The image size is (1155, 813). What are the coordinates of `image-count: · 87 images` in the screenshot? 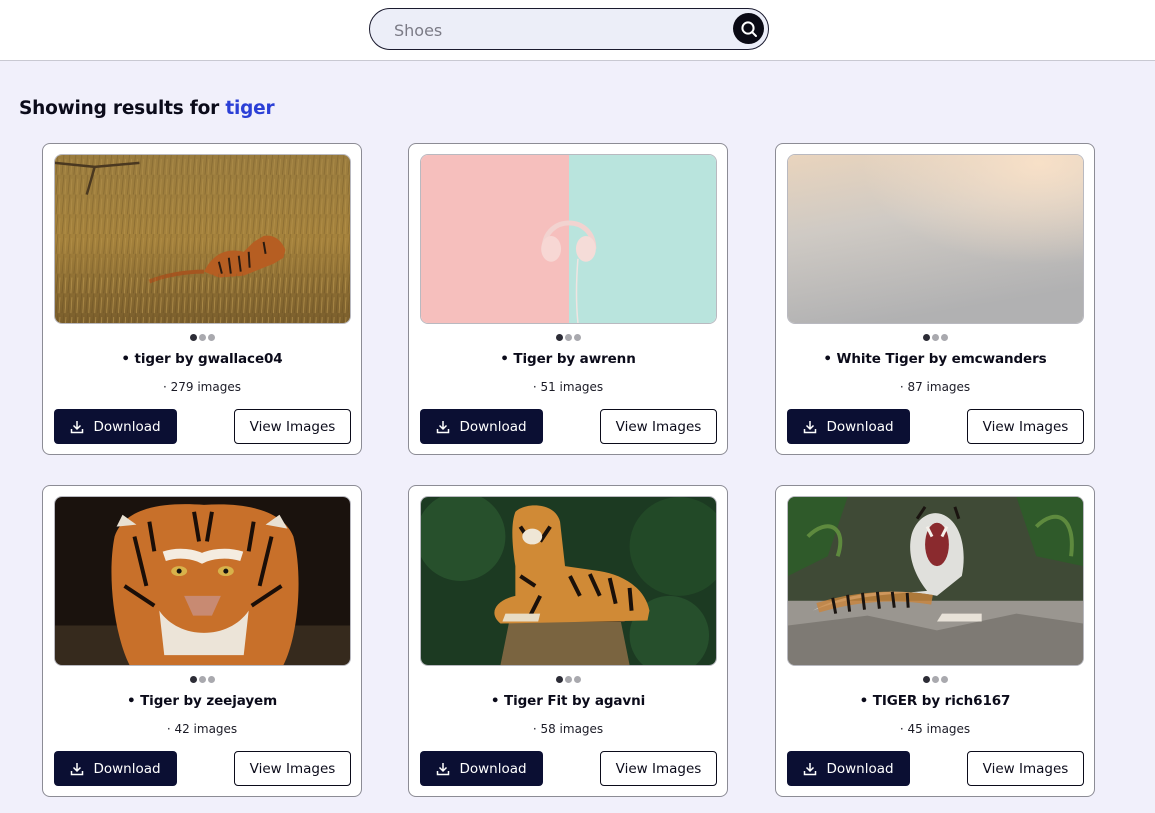 It's located at (935, 387).